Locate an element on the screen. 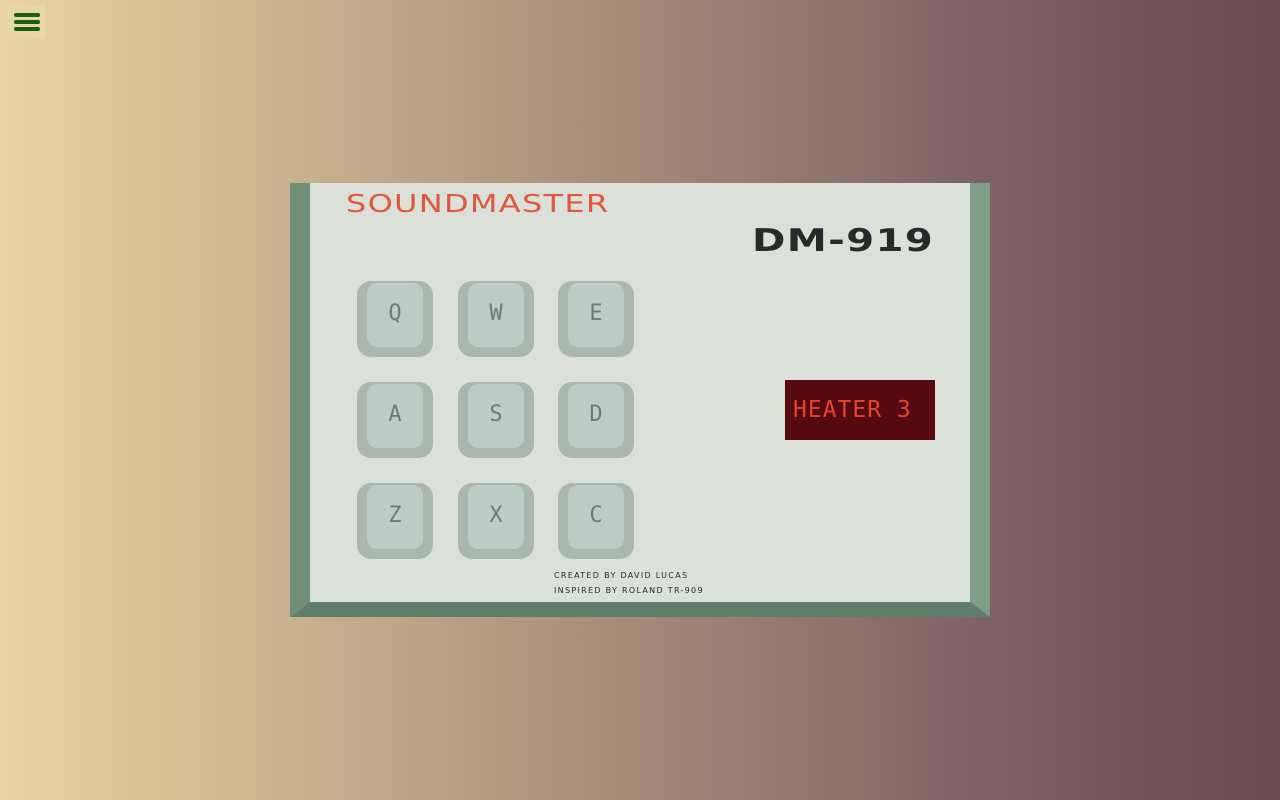 This screenshot has height=800, width=1280. sound-display: HEATER 3 is located at coordinates (860, 410).